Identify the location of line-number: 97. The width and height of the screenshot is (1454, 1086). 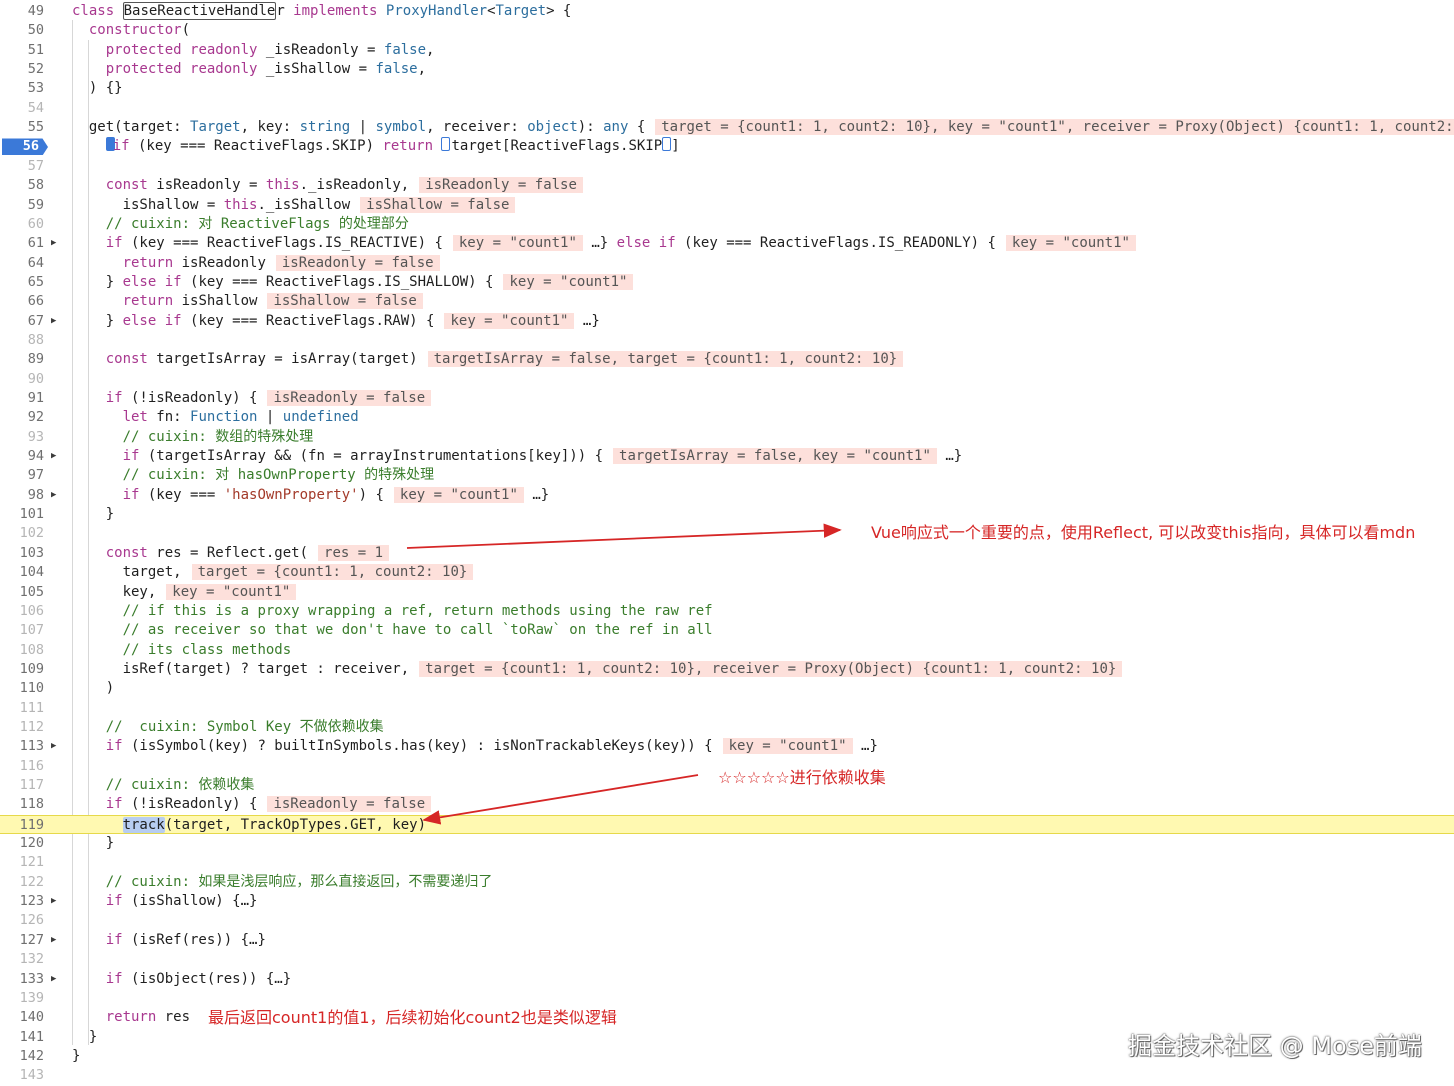
(22, 475).